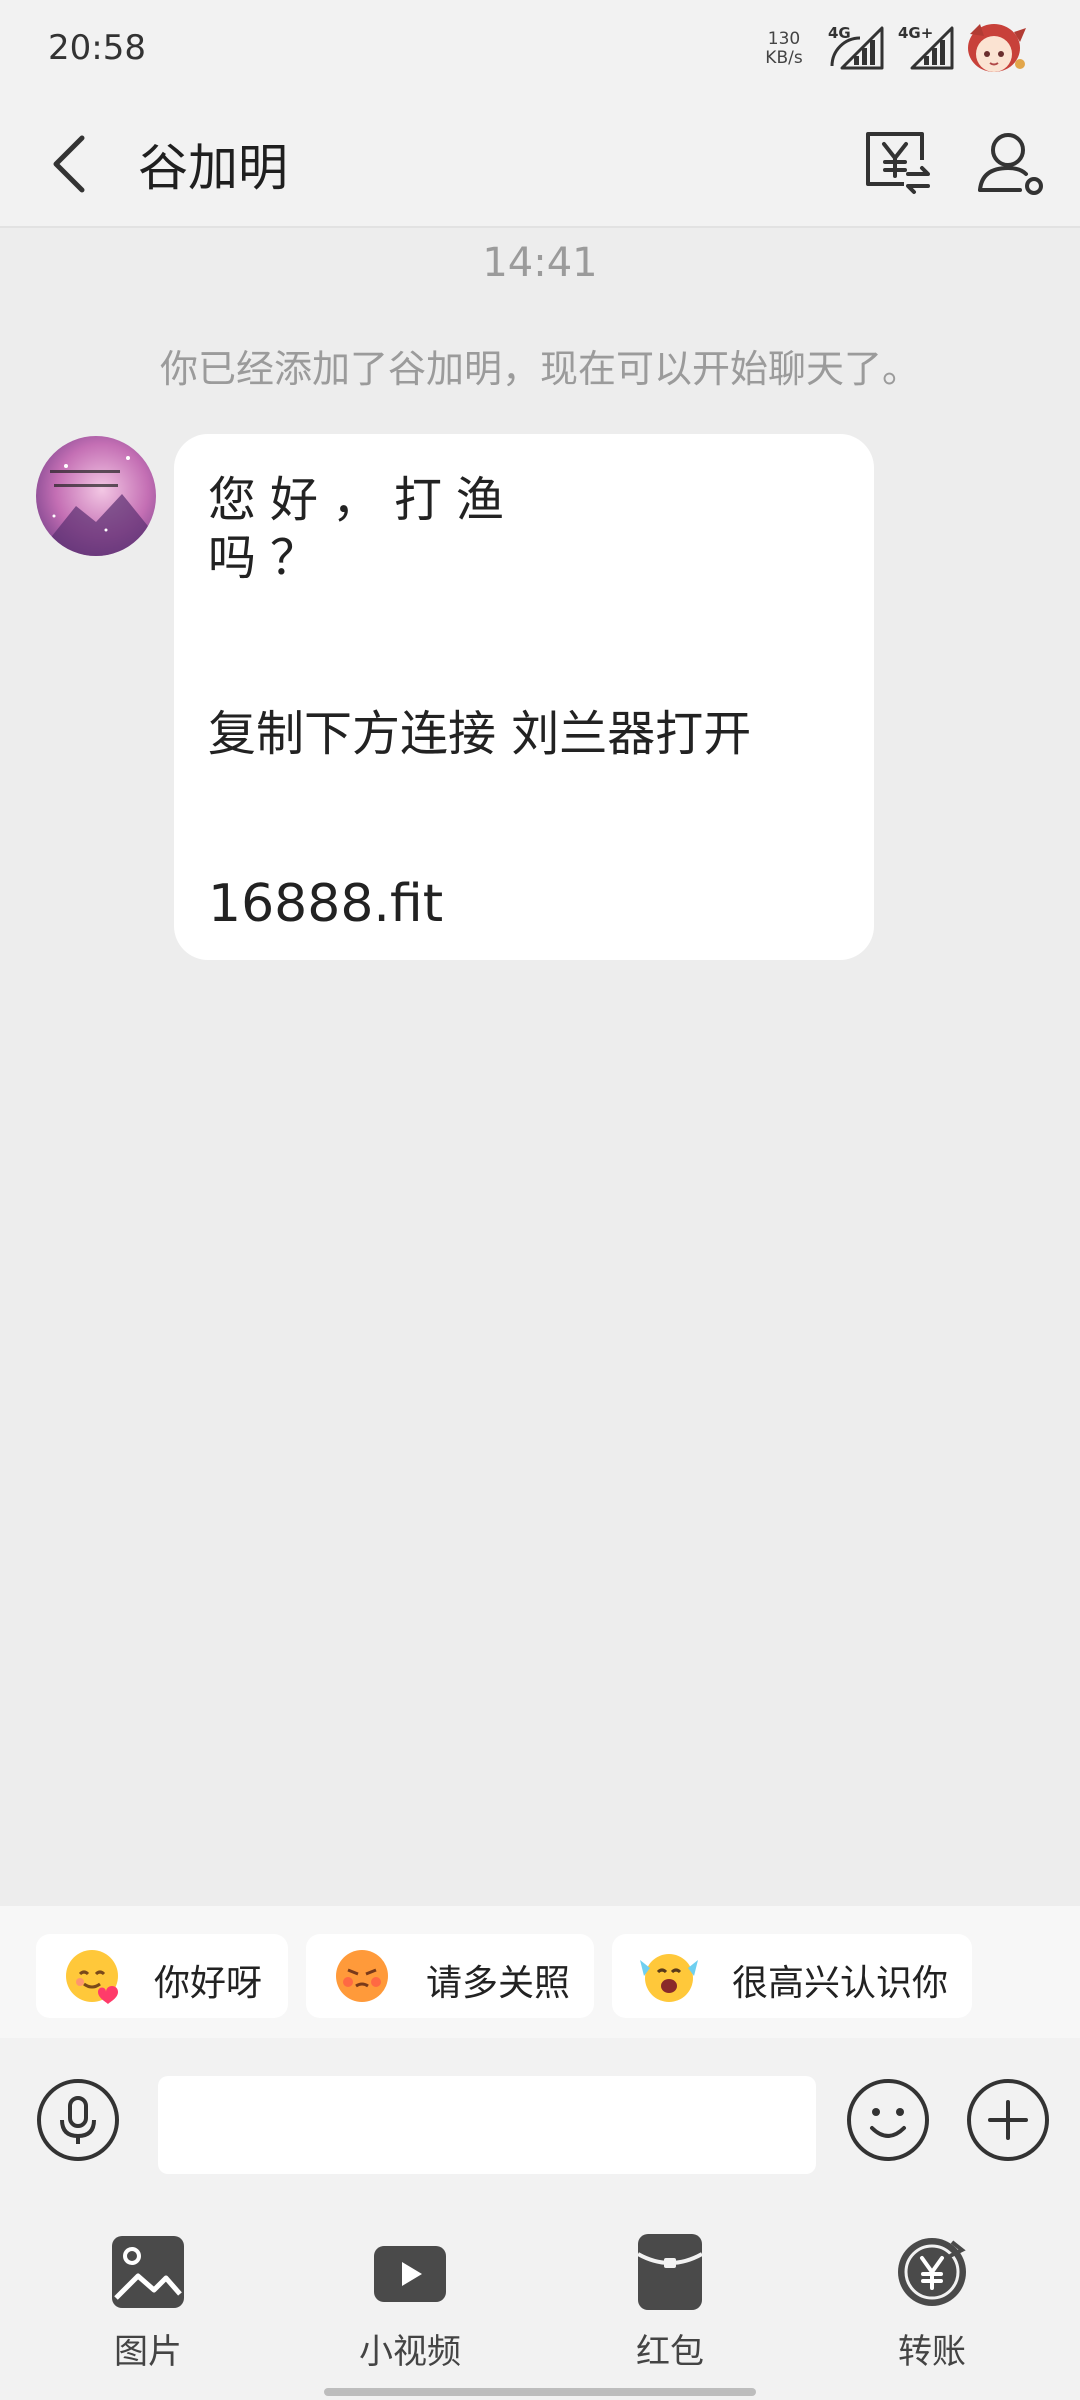 This screenshot has height=2400, width=1080. What do you see at coordinates (524, 697) in the screenshot?
I see `message-bubble: 您好，打渔 吗？ 复制下方连接 刘兰器打开 16888.fit` at bounding box center [524, 697].